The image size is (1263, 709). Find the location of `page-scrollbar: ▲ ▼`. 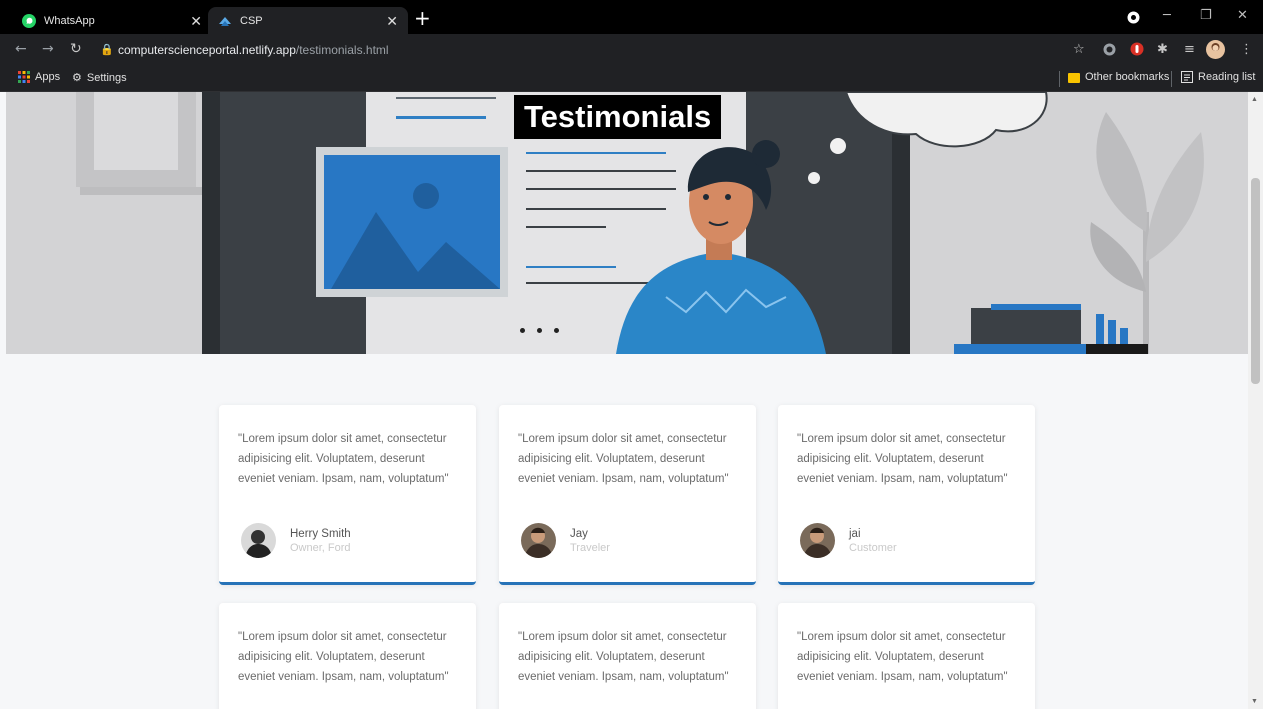

page-scrollbar: ▲ ▼ is located at coordinates (1255, 400).